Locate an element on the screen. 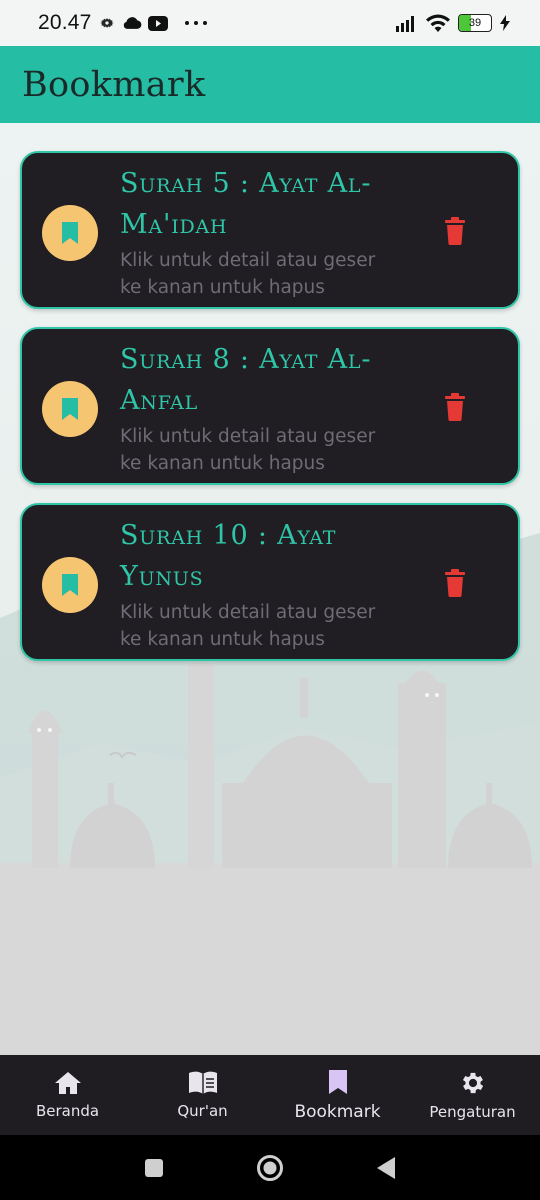 This screenshot has height=1200, width=540. nav-item-bookmark: Bookmark is located at coordinates (337, 1095).